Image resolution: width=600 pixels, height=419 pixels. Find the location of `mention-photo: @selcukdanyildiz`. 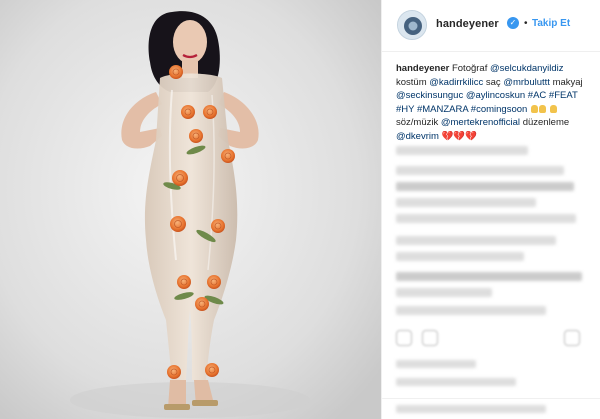

mention-photo: @selcukdanyildiz is located at coordinates (527, 68).